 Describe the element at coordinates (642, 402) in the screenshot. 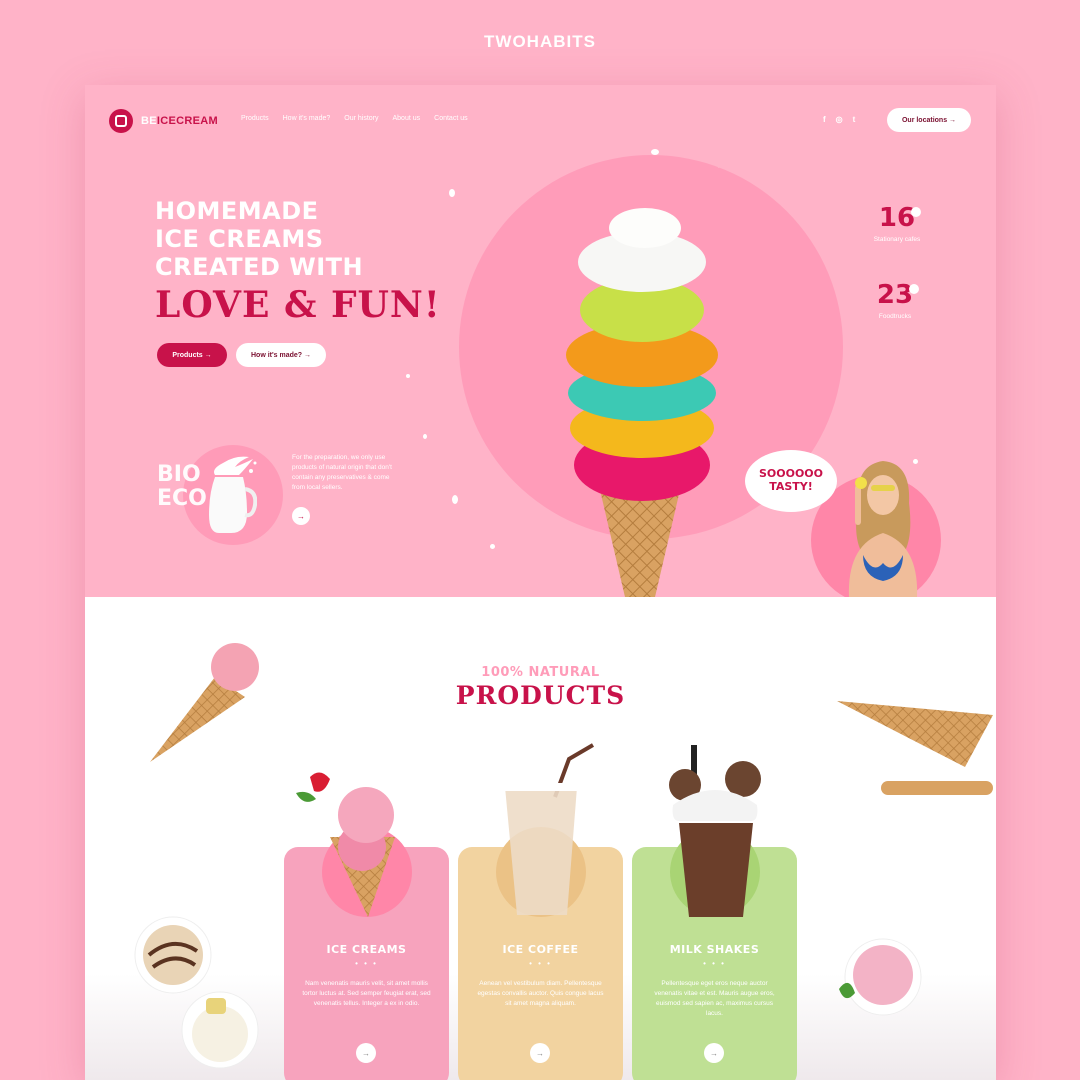

I see `ice-cream-cone-image` at that location.